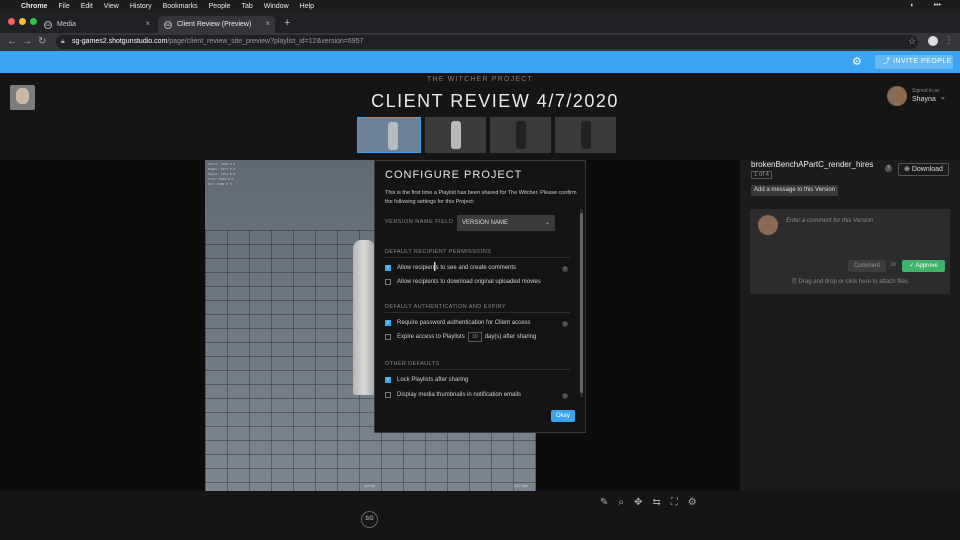 The image size is (960, 540). I want to click on download-icon: ⊕, so click(908, 169).